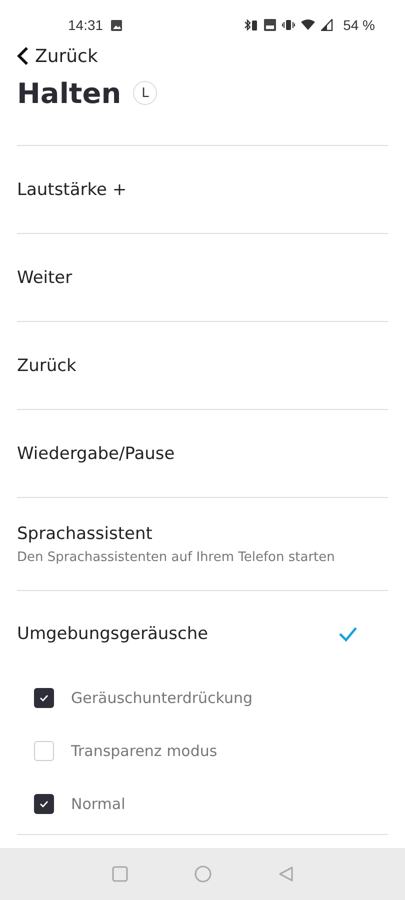 This screenshot has height=900, width=405. I want to click on action-row: Umgebungsgeräusche, so click(202, 634).